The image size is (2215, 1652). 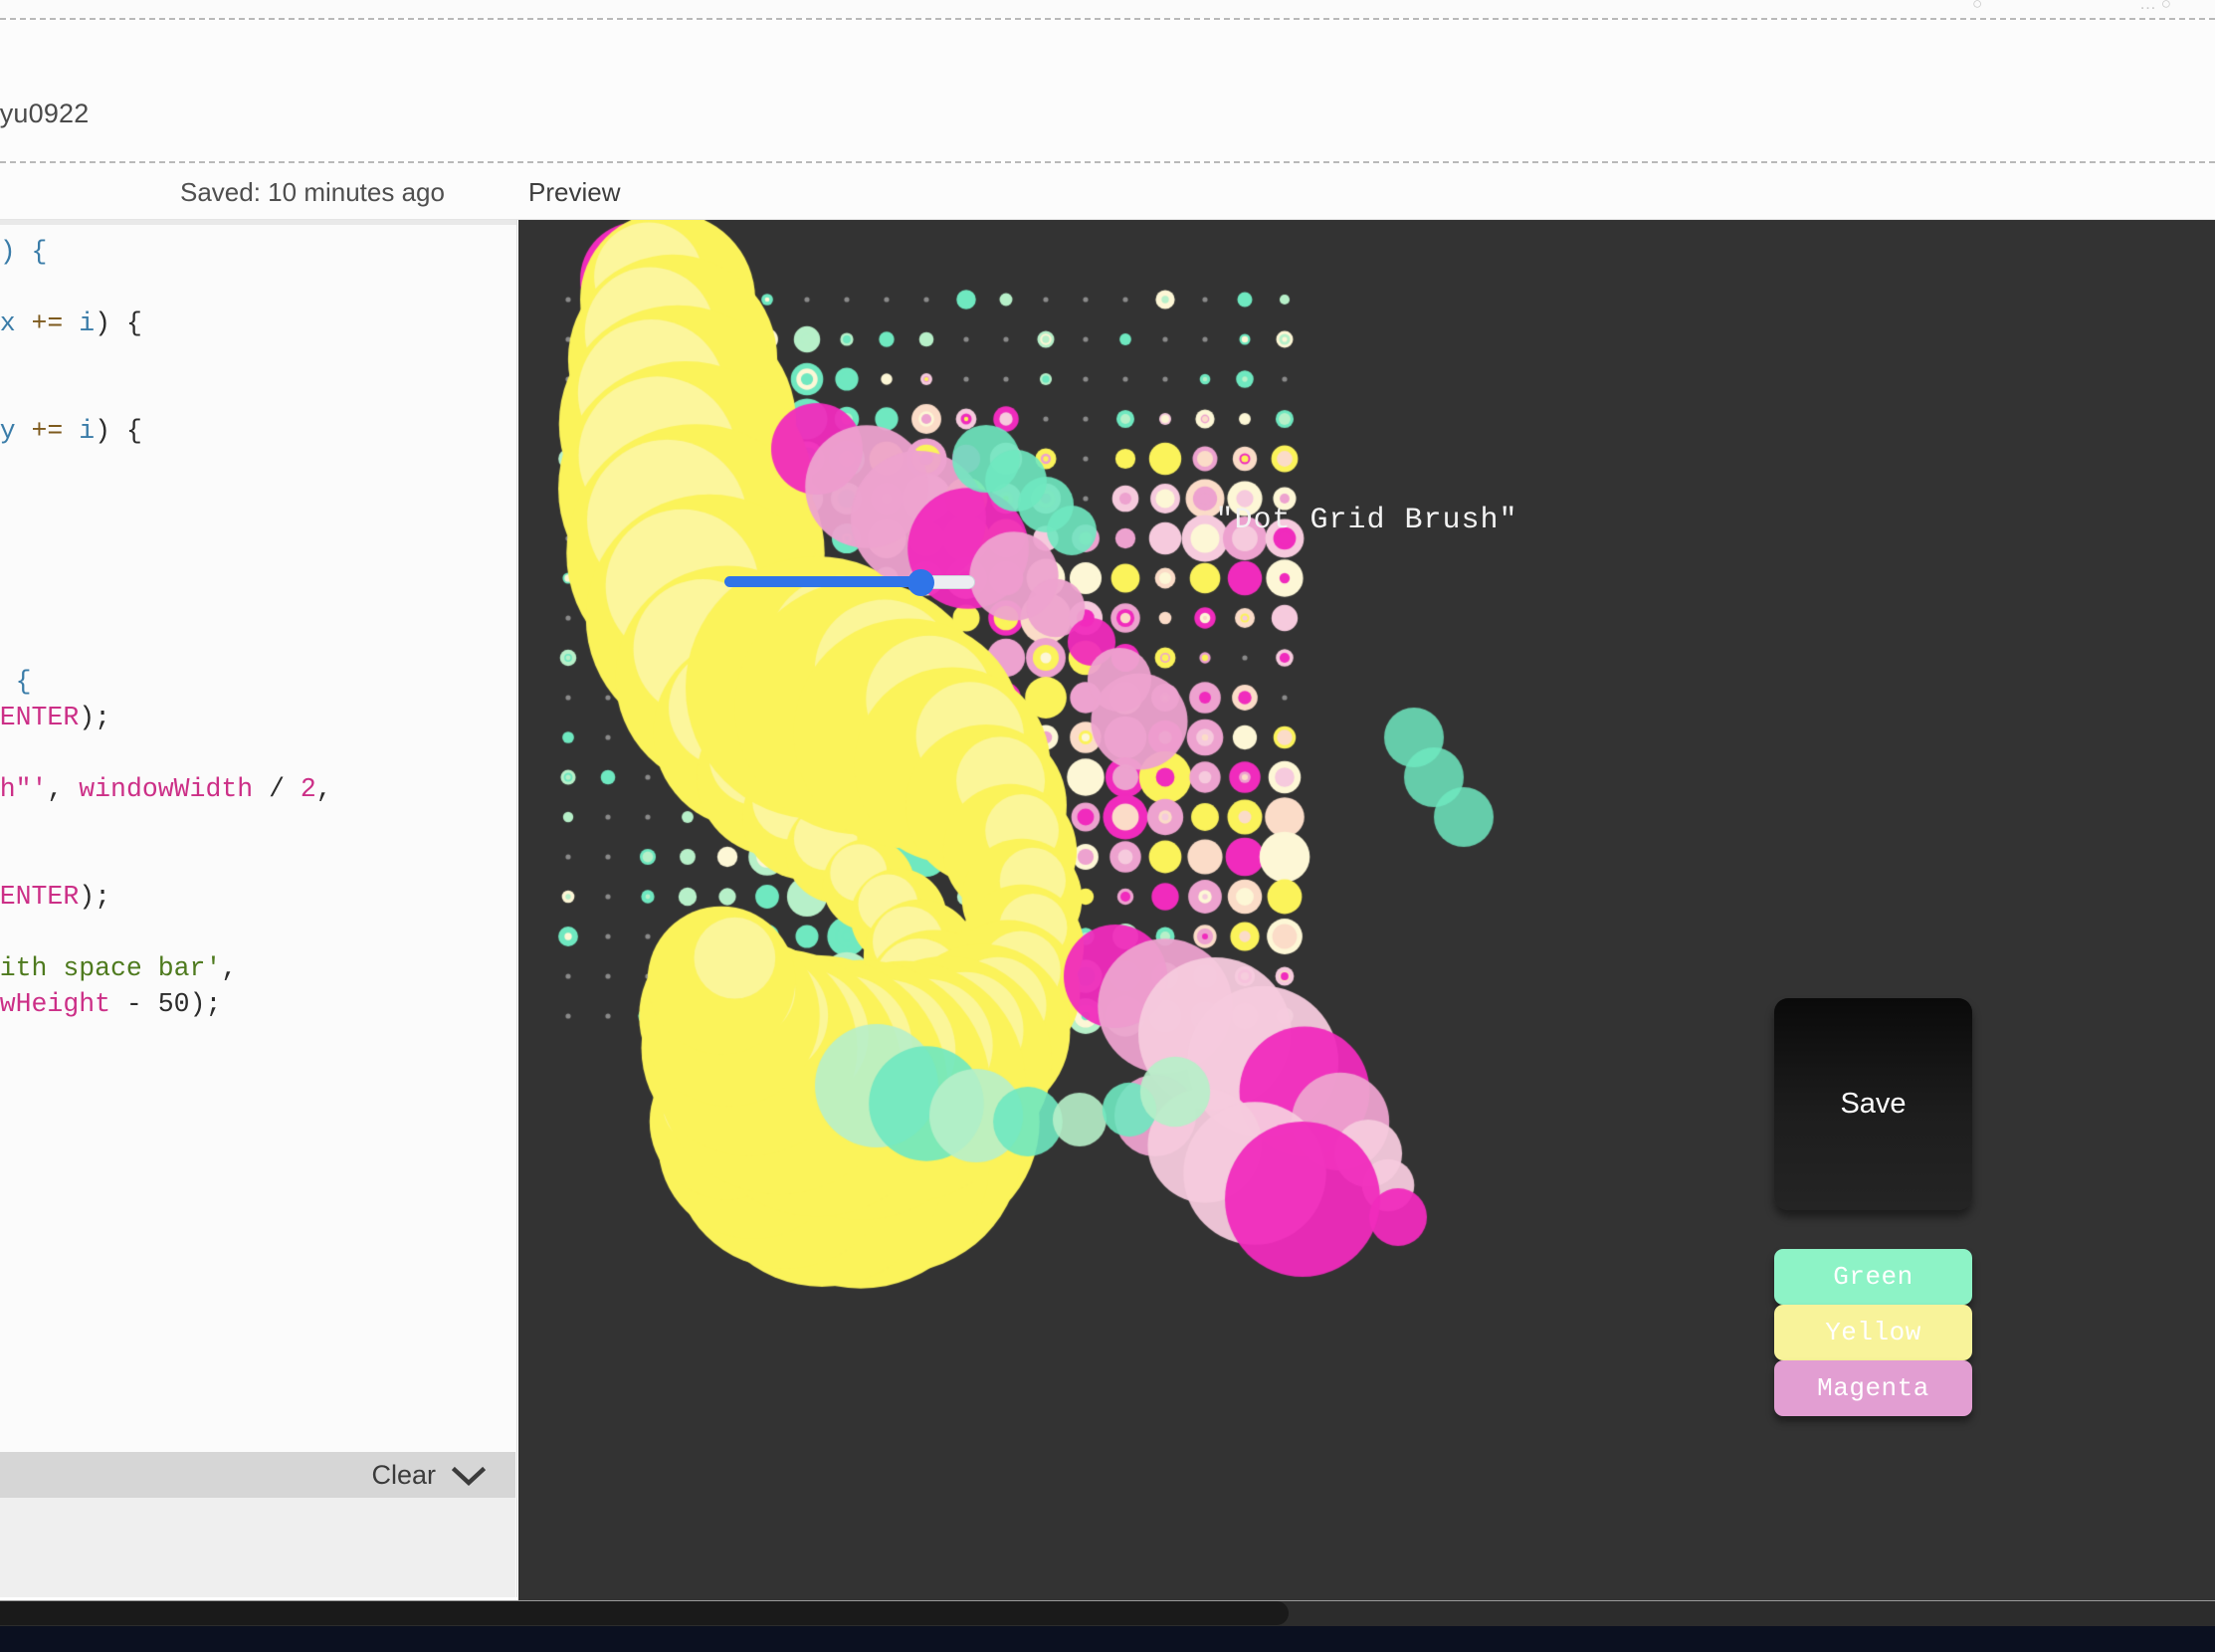 I want to click on save-button: Save, so click(x=1873, y=1104).